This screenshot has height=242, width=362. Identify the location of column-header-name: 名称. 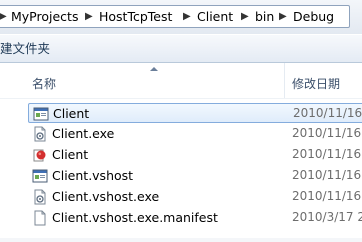
(44, 83).